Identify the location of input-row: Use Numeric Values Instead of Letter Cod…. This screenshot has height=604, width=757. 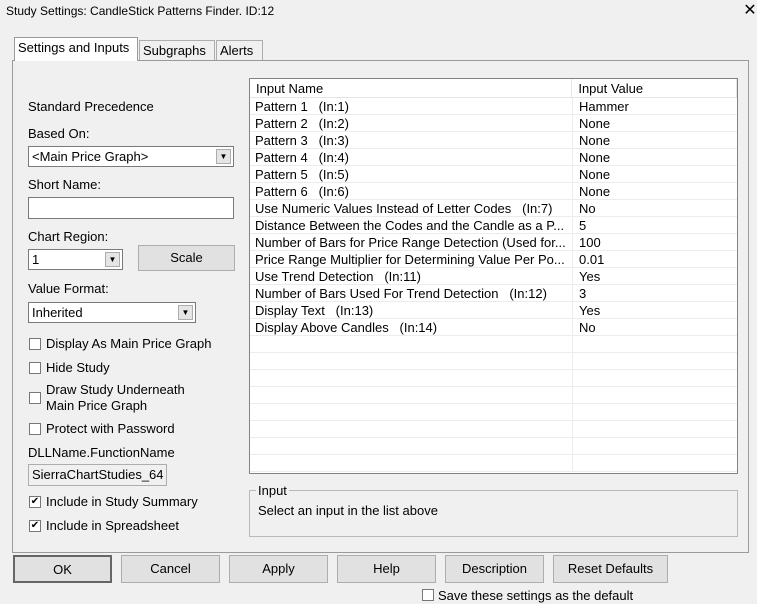
(493, 208).